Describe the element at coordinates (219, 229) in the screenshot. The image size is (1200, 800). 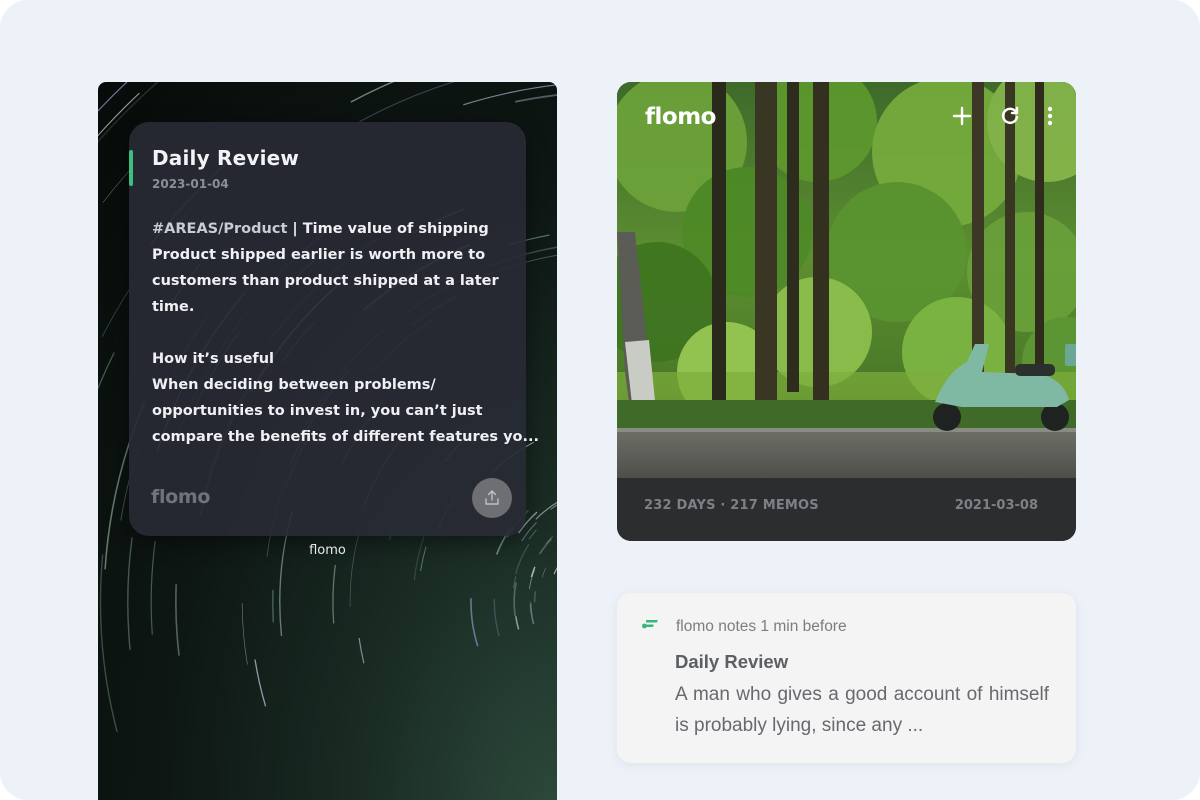
I see `memo-tag: #AREAS/Product` at that location.